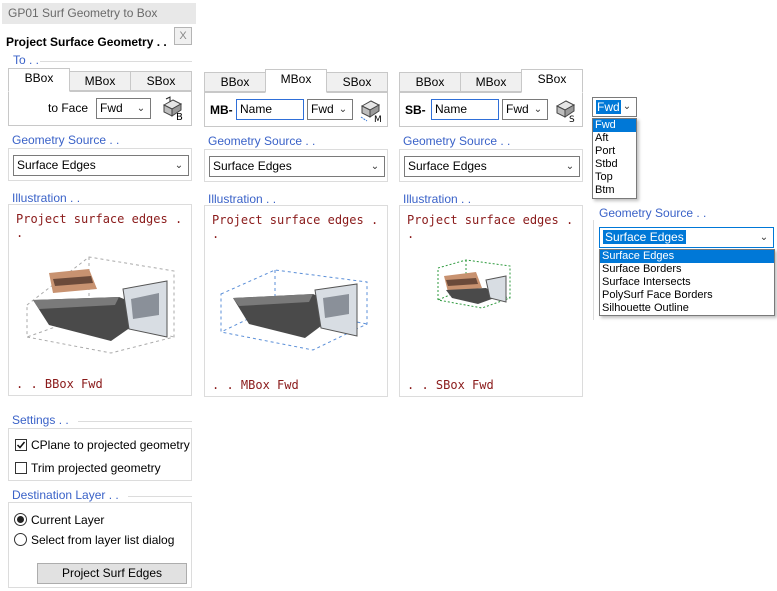  I want to click on face-option: Top, so click(614, 177).